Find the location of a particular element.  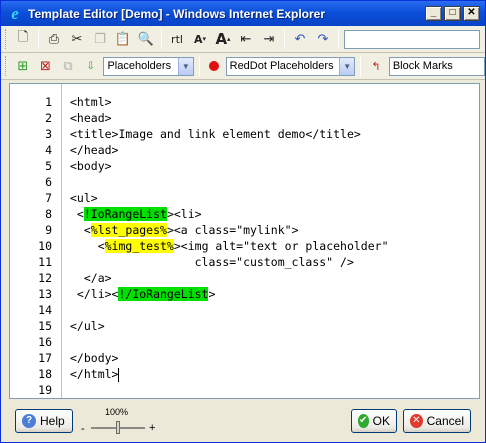

remove-block-icon: ⊠ is located at coordinates (46, 66).